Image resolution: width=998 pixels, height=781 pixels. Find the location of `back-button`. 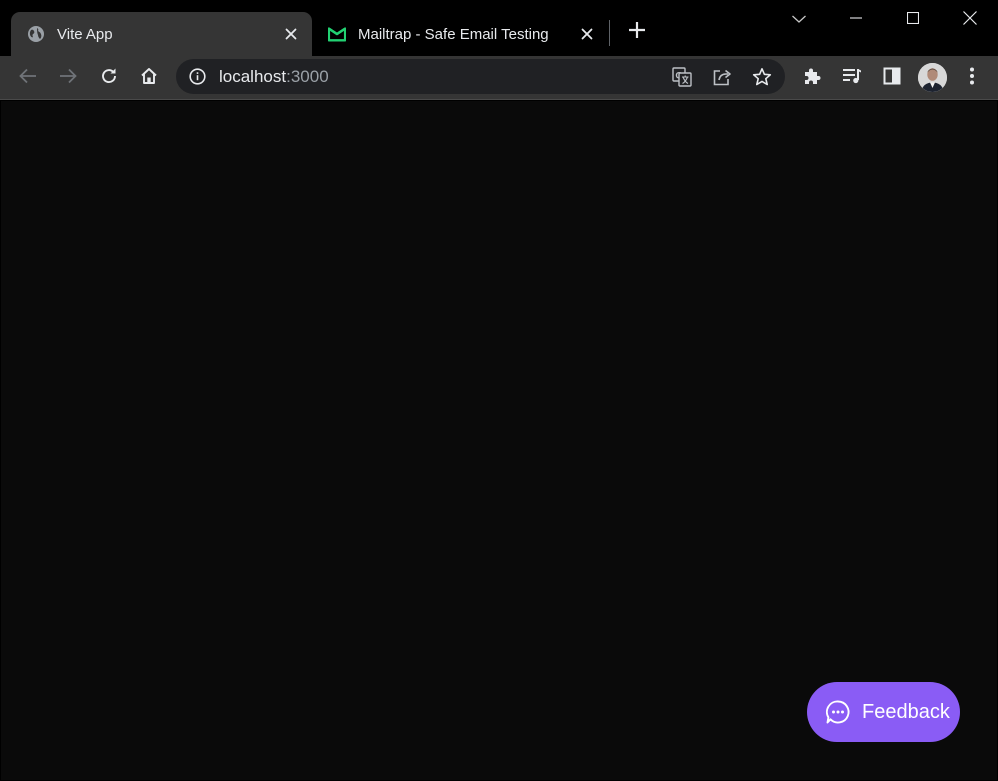

back-button is located at coordinates (28, 78).